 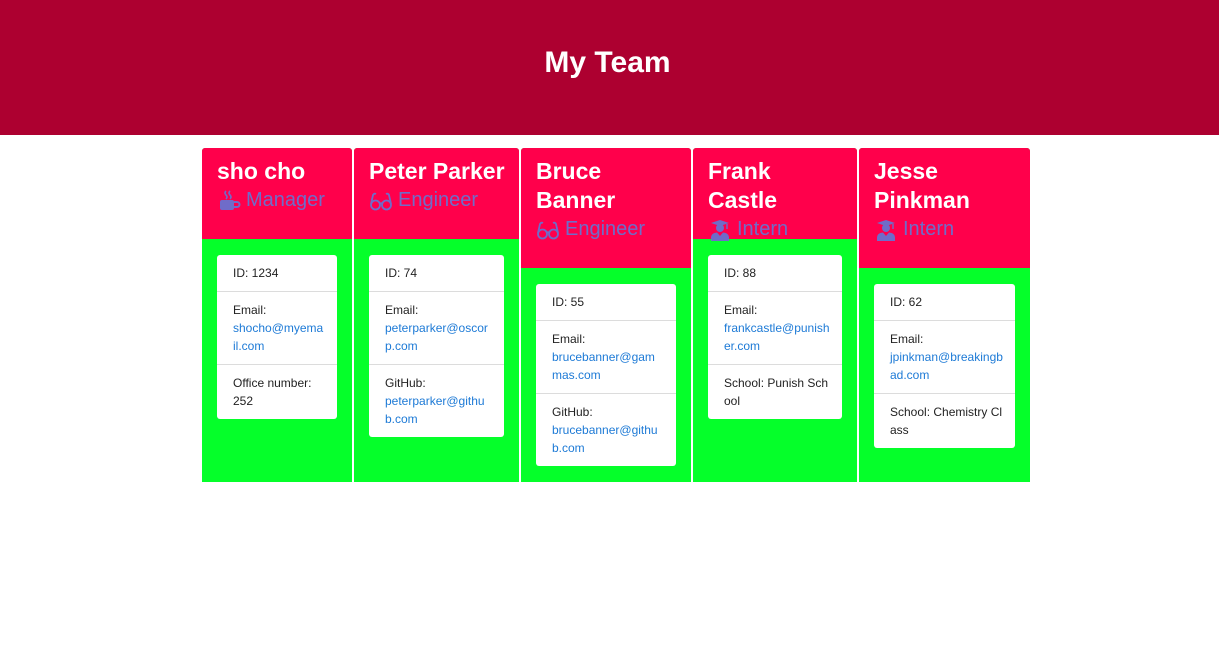 I want to click on school: School: Punish School, so click(x=775, y=392).